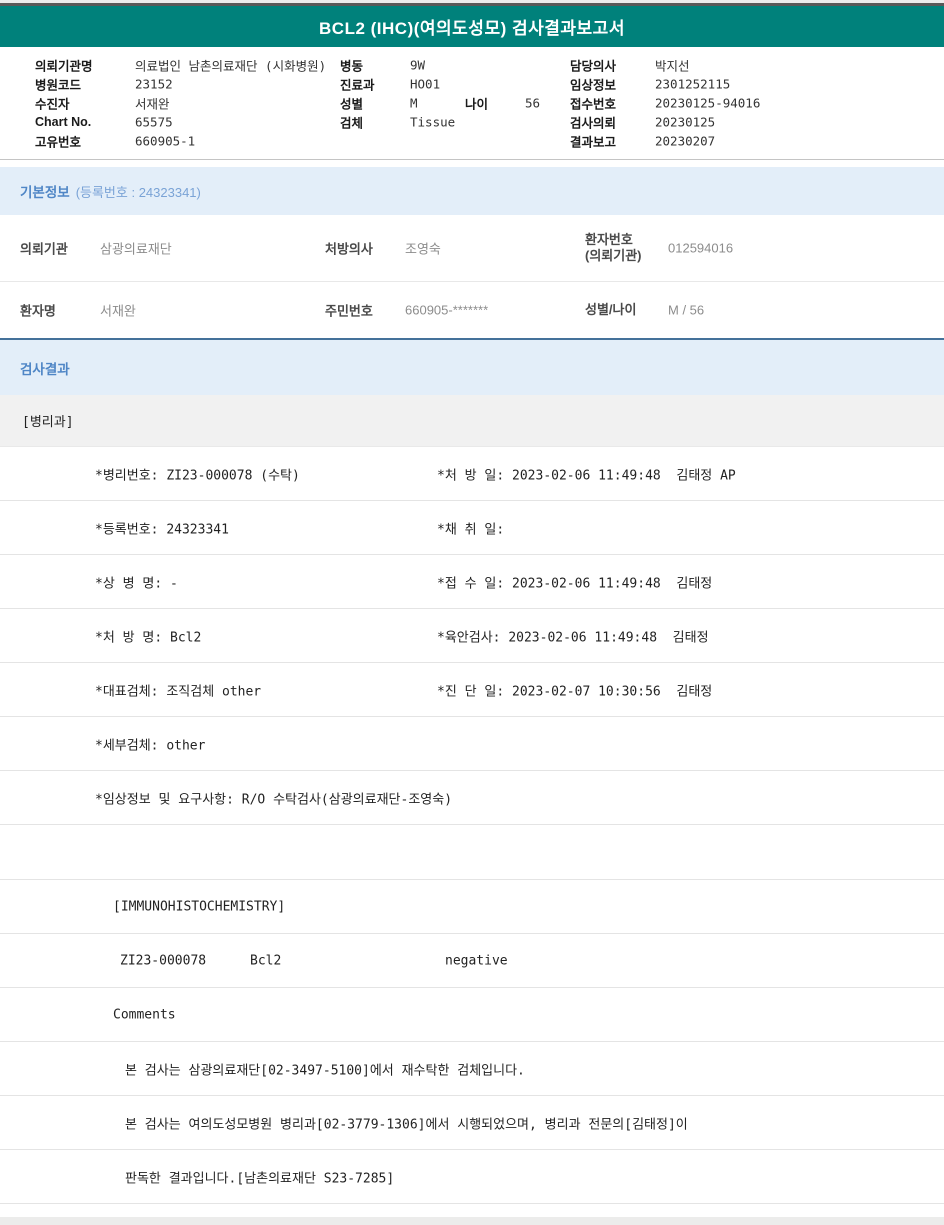 The image size is (944, 1225). What do you see at coordinates (154, 83) in the screenshot?
I see `header-field-value: 23152` at bounding box center [154, 83].